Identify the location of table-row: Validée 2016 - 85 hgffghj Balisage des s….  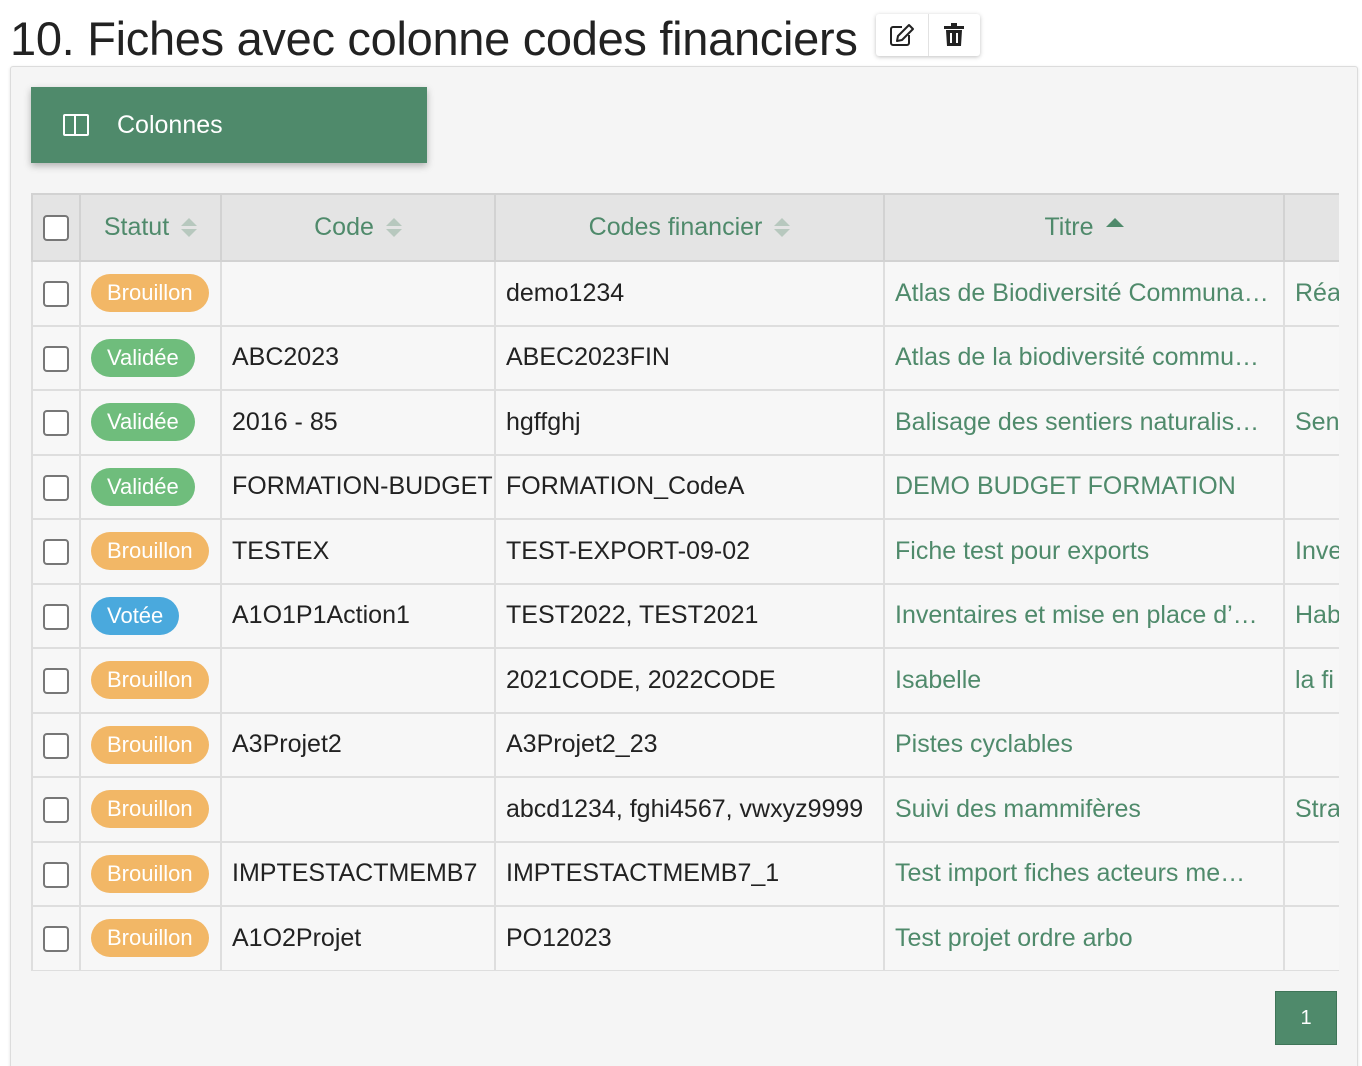
(685, 422).